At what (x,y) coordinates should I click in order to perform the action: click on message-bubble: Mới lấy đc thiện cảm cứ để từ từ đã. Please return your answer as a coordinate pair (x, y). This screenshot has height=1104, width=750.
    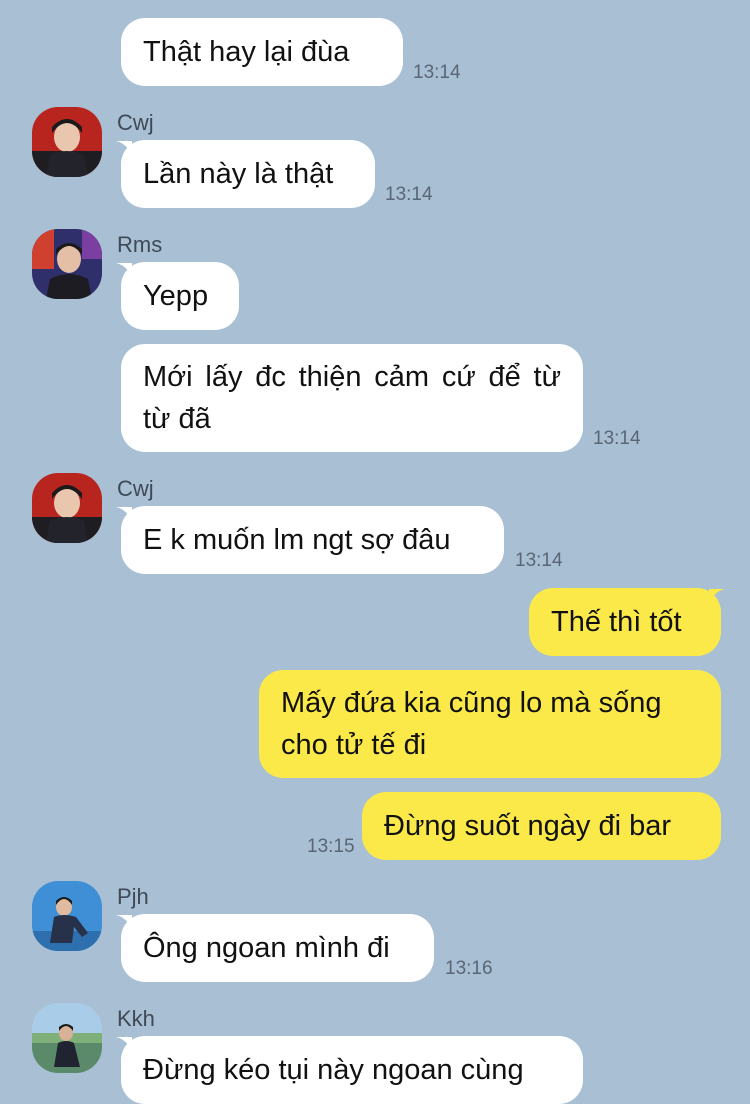
    Looking at the image, I should click on (352, 398).